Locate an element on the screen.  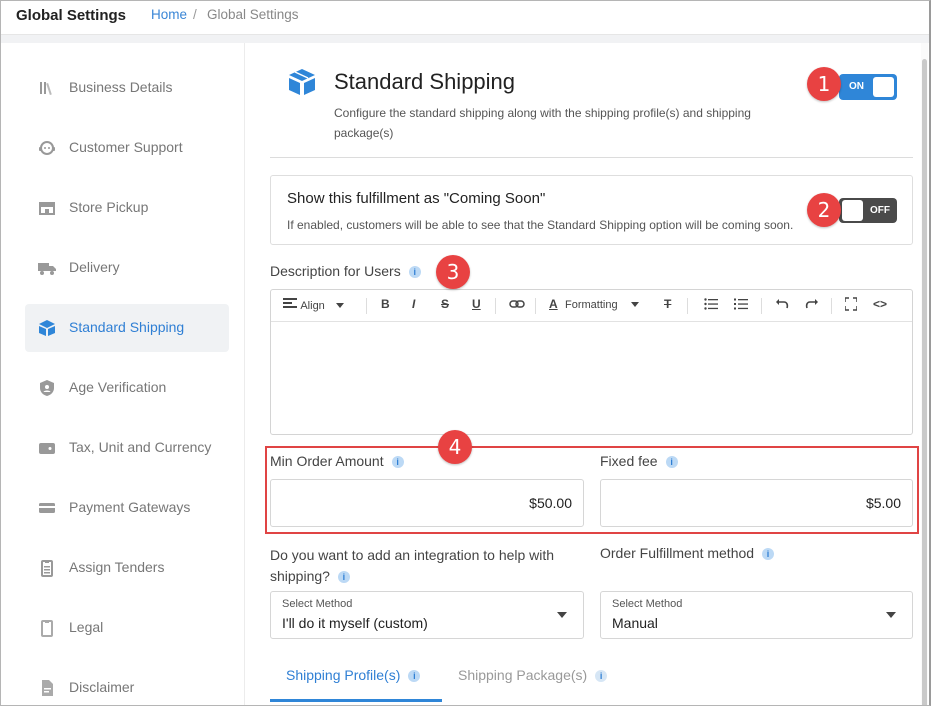
sidebar-item-age-verification: Age Verification is located at coordinates (127, 388).